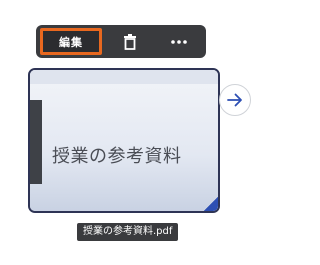  I want to click on resize-corner-icon, so click(211, 204).